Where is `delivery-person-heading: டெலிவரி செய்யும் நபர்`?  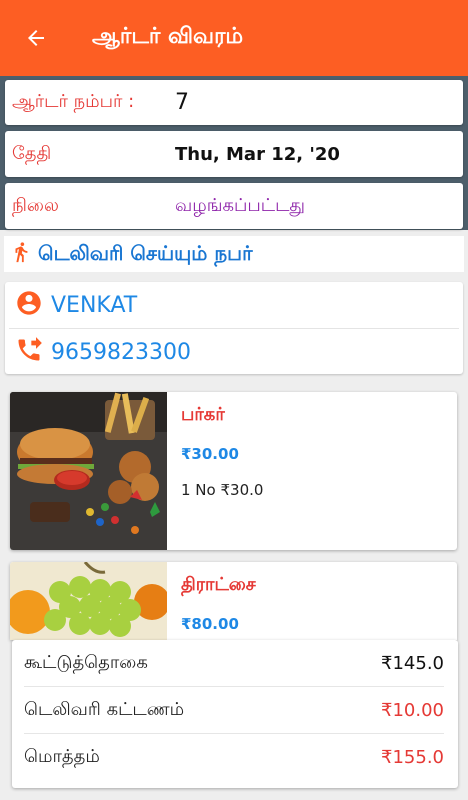
delivery-person-heading: டெலிவரி செய்யும் நபர் is located at coordinates (234, 254).